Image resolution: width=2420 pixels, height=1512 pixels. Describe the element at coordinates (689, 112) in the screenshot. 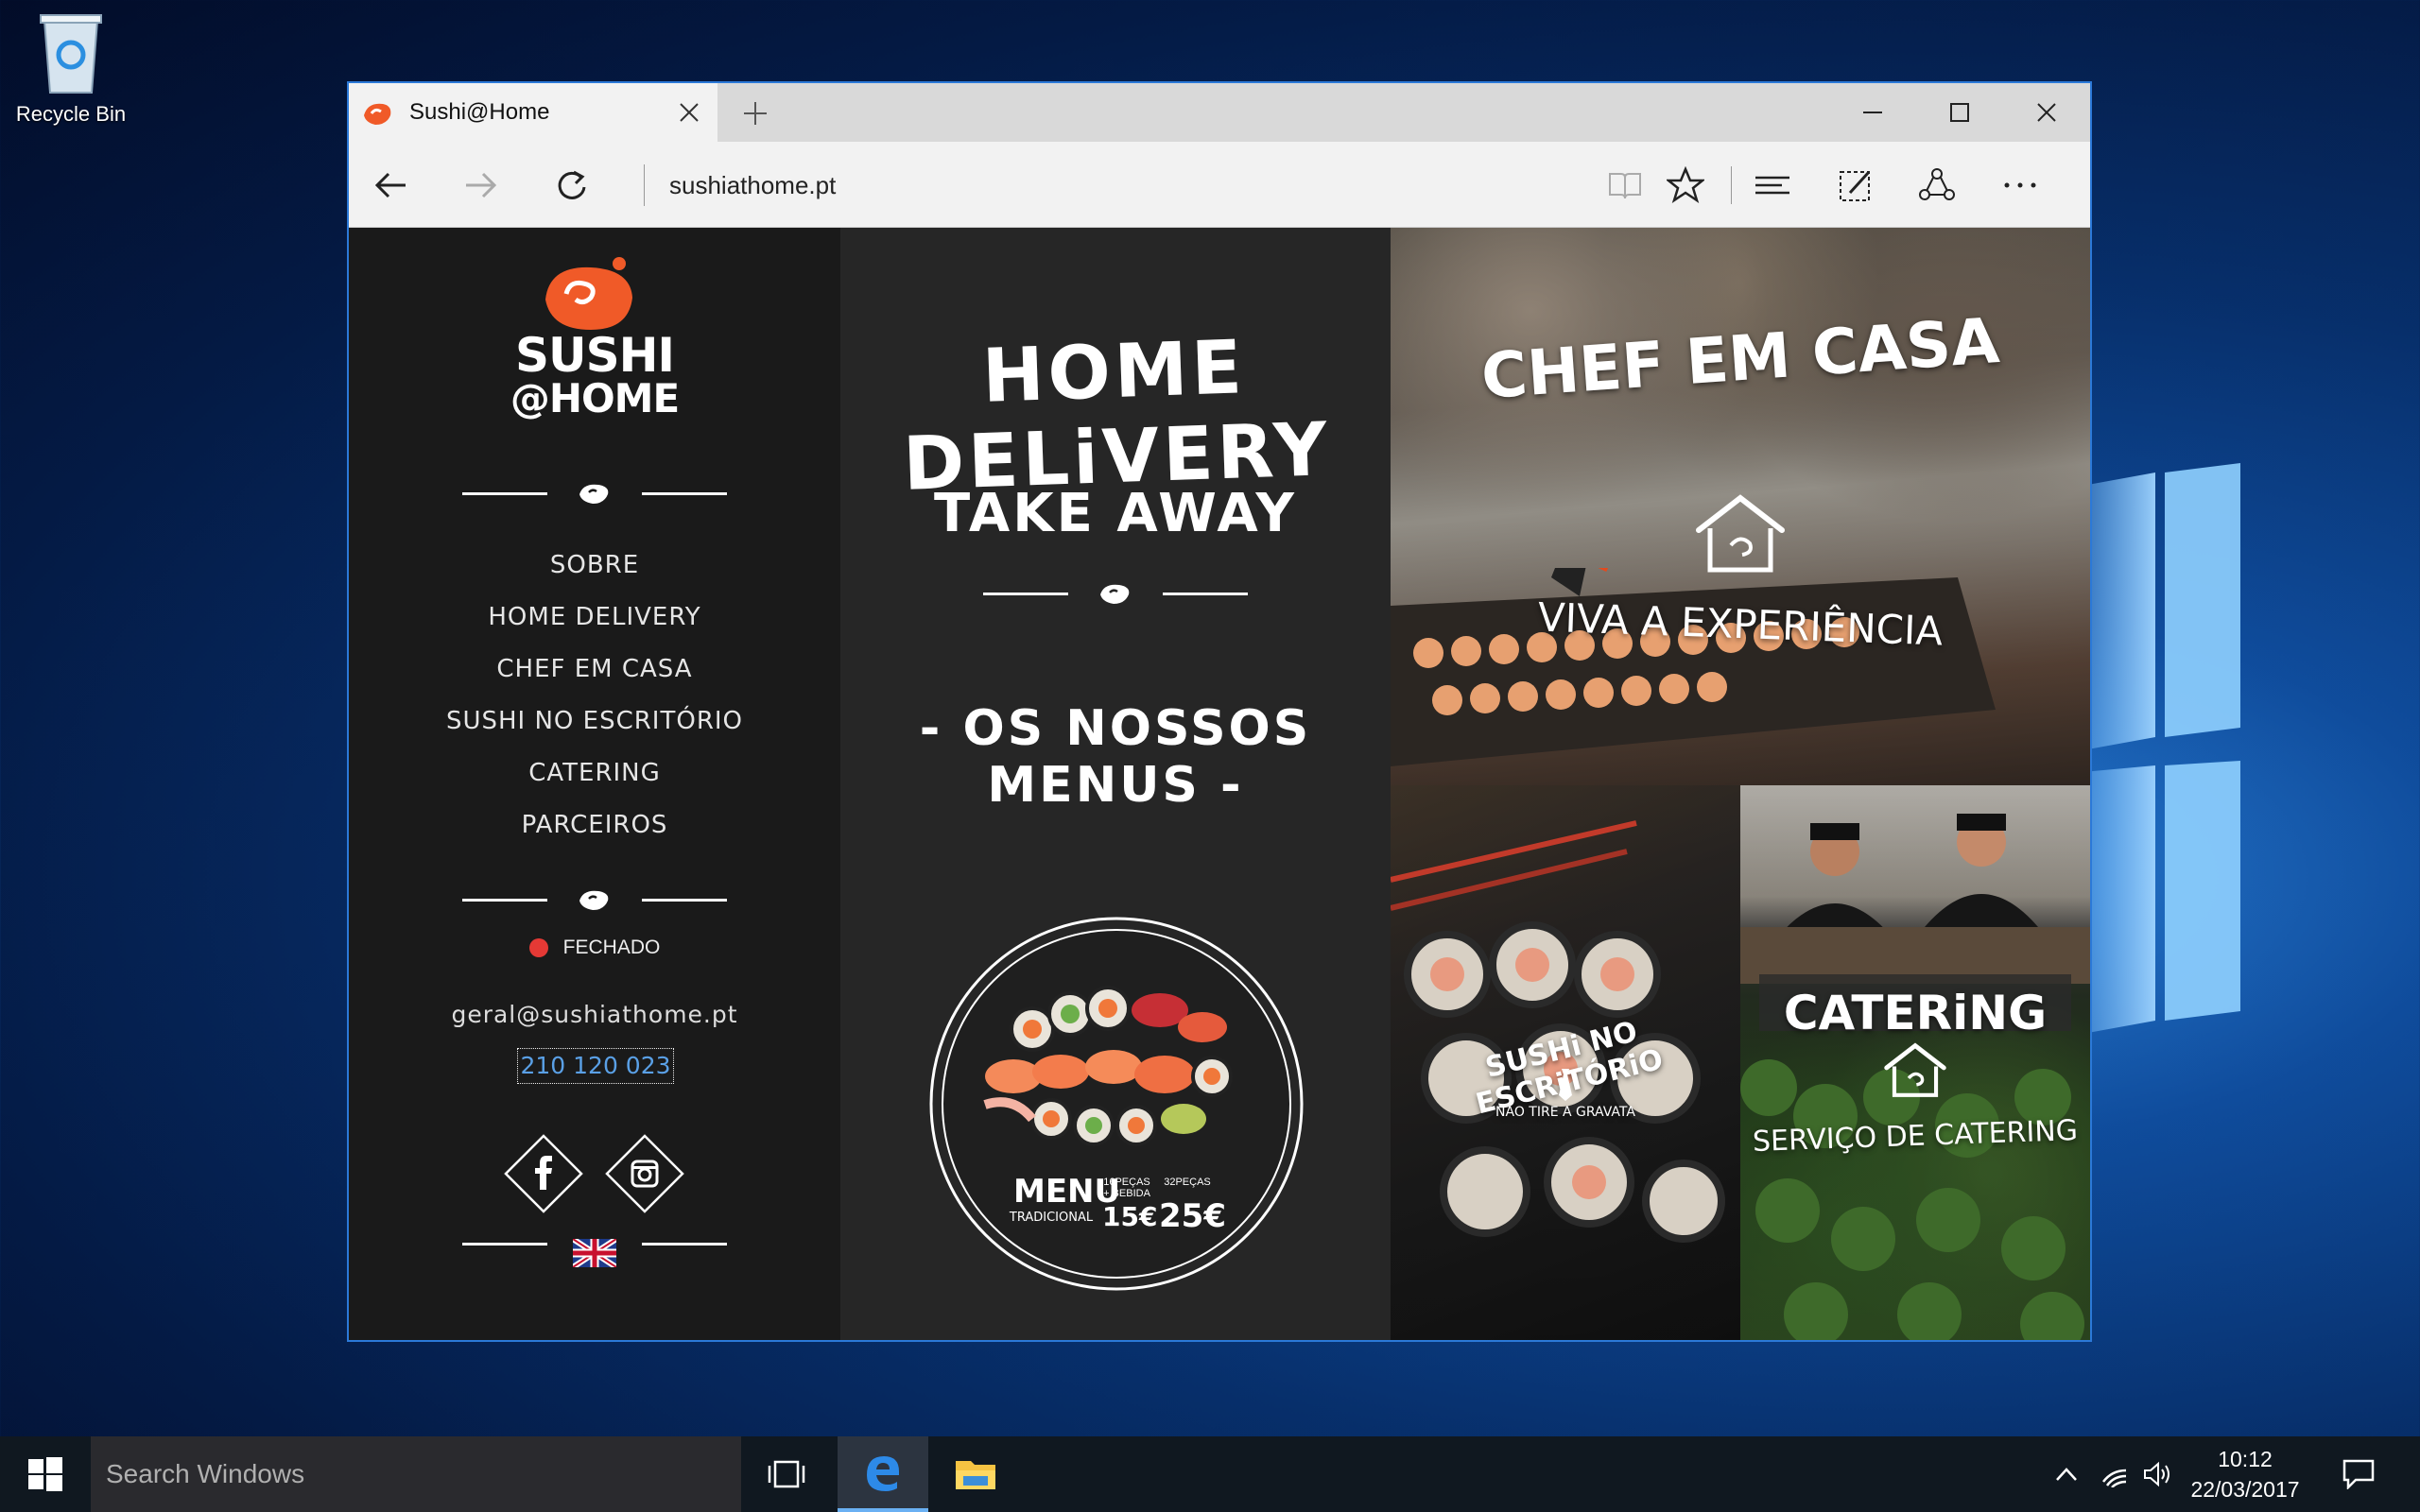

I see `close-tab-icon` at that location.